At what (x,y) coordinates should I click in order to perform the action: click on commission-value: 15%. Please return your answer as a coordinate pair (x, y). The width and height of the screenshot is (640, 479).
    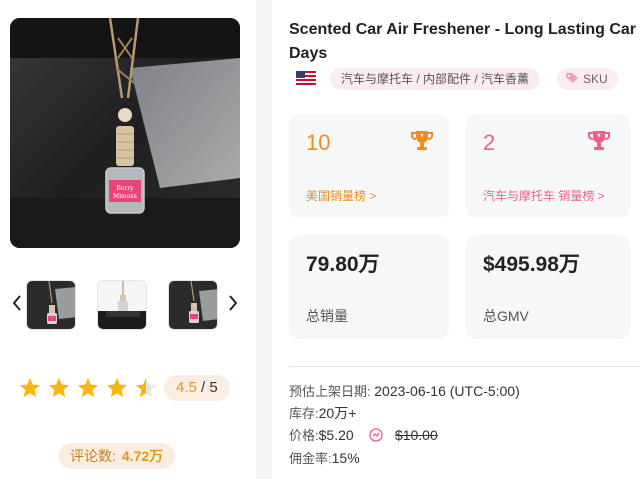
    Looking at the image, I should click on (345, 458).